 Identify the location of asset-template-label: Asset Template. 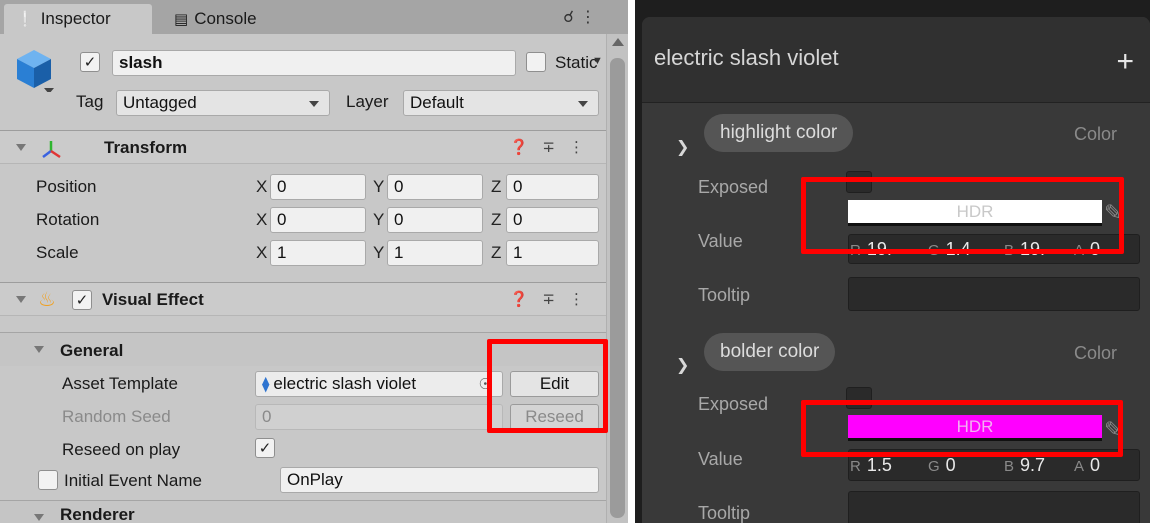
(120, 383).